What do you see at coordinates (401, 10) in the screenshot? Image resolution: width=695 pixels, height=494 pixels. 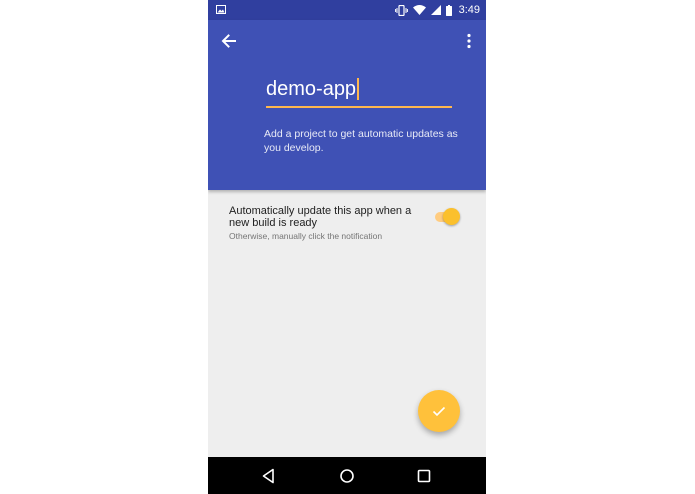 I see `vibrate-icon` at bounding box center [401, 10].